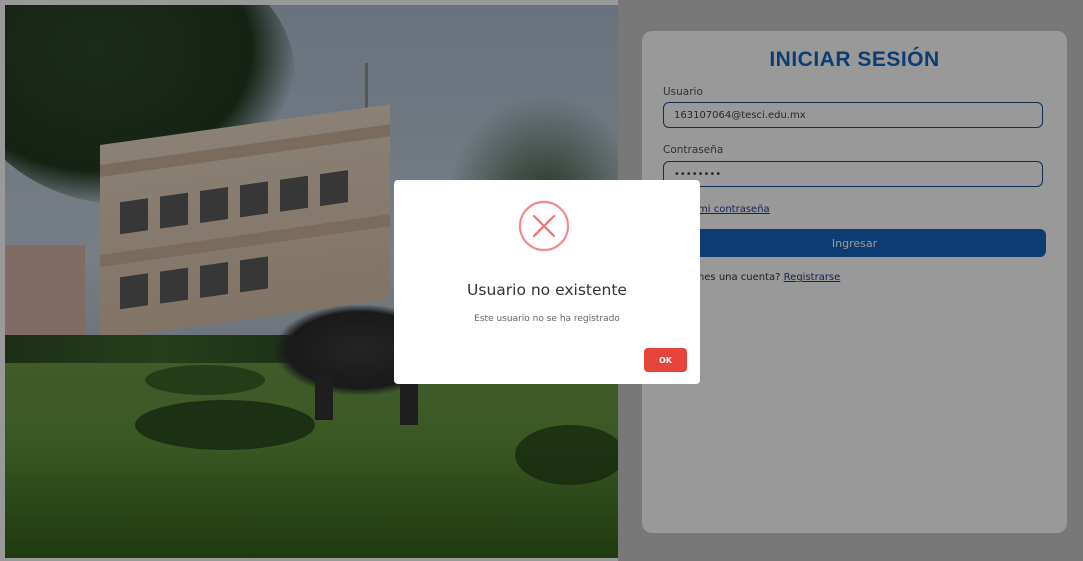 Image resolution: width=1083 pixels, height=561 pixels. Describe the element at coordinates (547, 319) in the screenshot. I see `modal-message: Este usuario no se ha registrado` at that location.